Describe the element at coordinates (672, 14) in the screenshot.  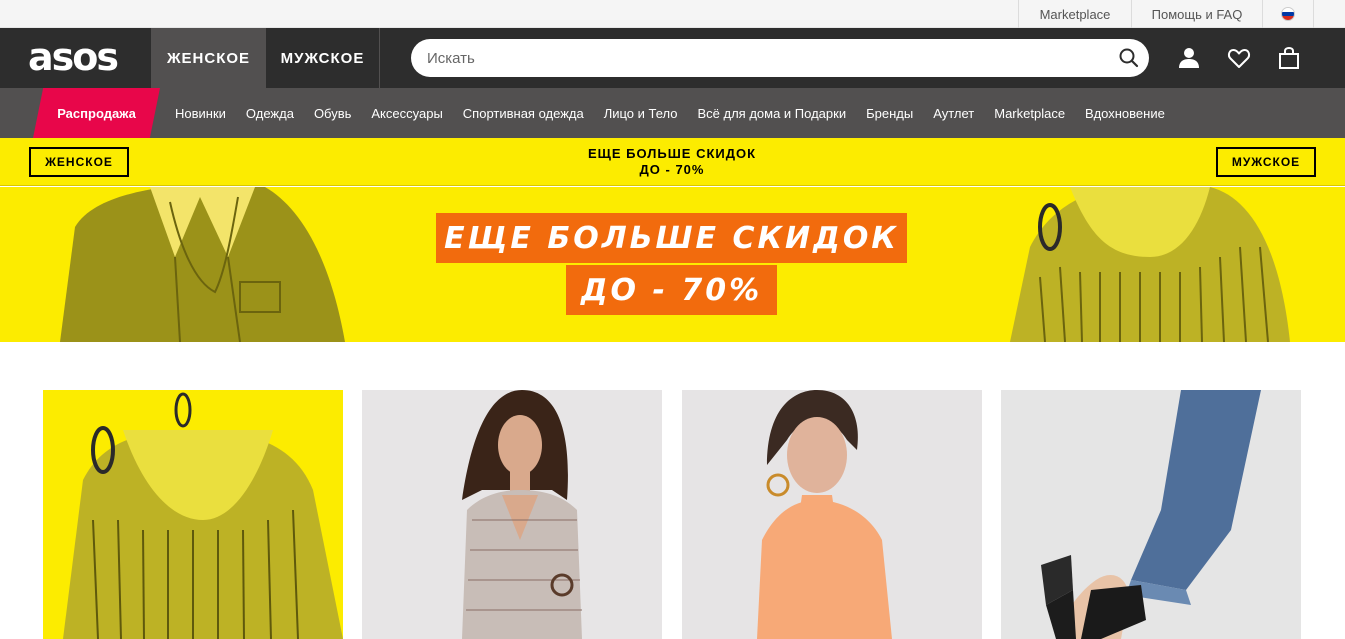
I see `top-utility-bar: Marketplace Помощь и FAQ` at that location.